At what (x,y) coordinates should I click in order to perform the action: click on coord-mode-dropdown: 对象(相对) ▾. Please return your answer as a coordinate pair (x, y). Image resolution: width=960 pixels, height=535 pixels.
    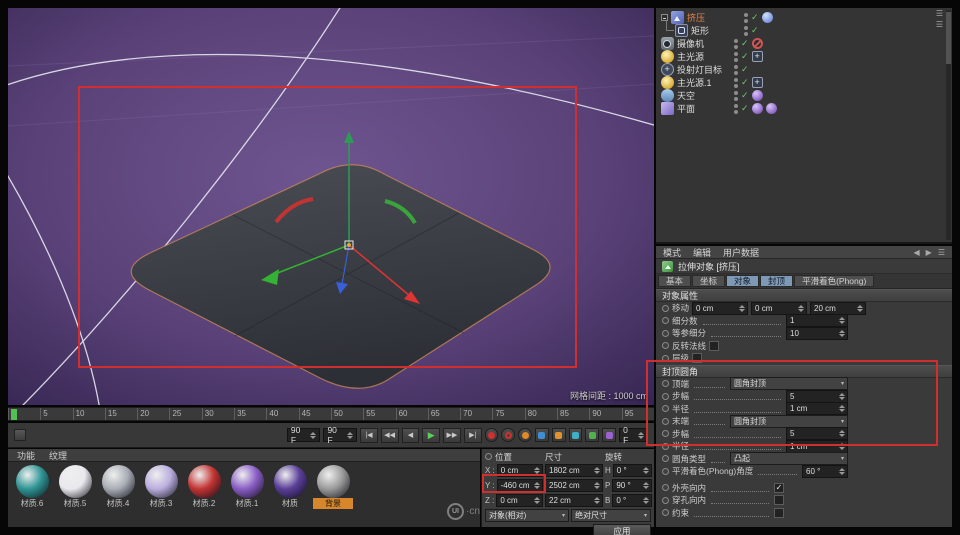
    Looking at the image, I should click on (527, 515).